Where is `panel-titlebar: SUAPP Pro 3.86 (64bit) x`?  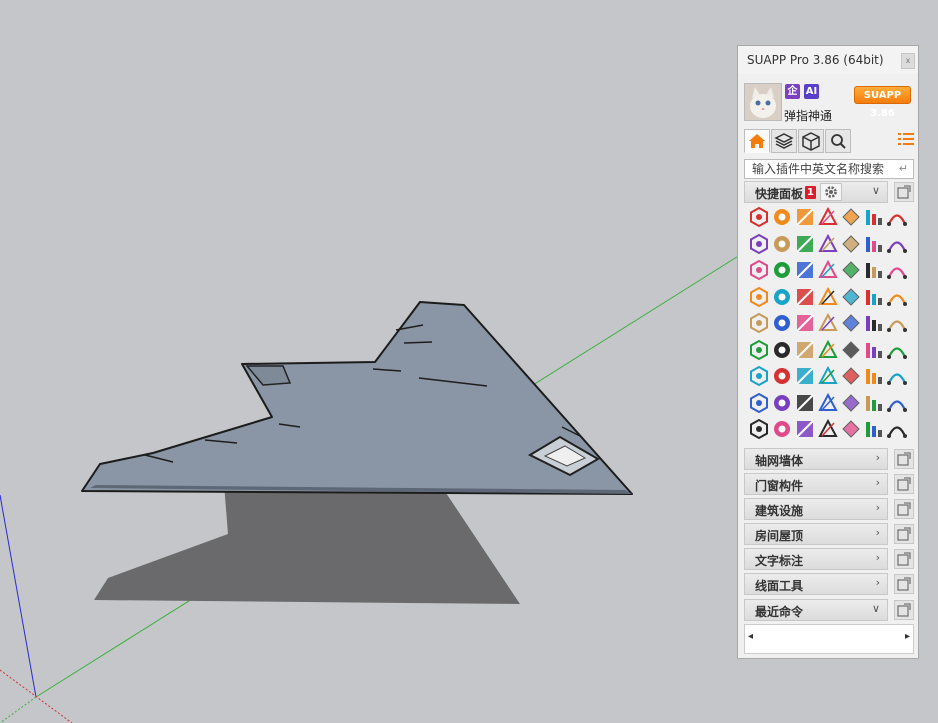 panel-titlebar: SUAPP Pro 3.86 (64bit) x is located at coordinates (828, 60).